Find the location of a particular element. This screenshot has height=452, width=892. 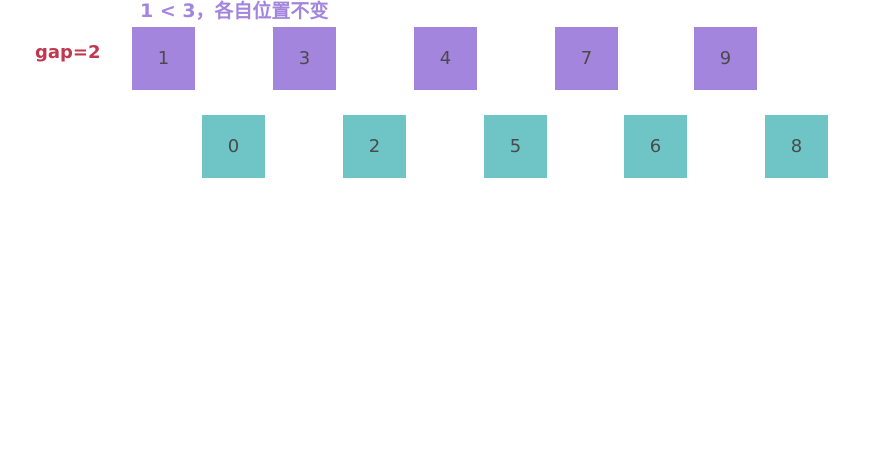

step-caption: 1 < 3，各自位置不变 is located at coordinates (234, 11).